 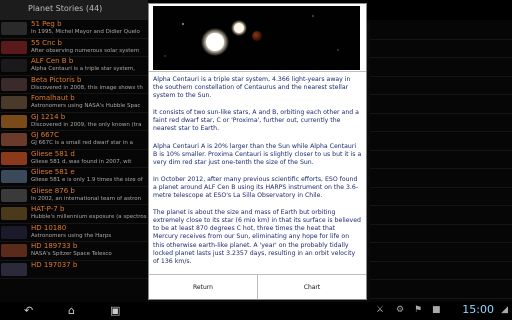 I want to click on wifi-icon: ◢, so click(x=504, y=310).